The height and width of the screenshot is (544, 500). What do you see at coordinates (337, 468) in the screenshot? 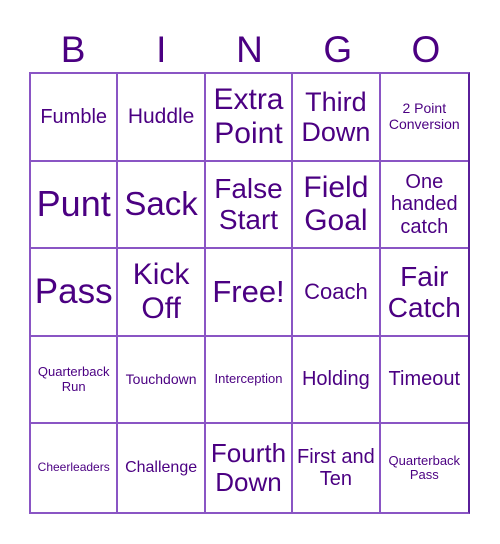
I see `bingo-cell: First and Ten` at bounding box center [337, 468].